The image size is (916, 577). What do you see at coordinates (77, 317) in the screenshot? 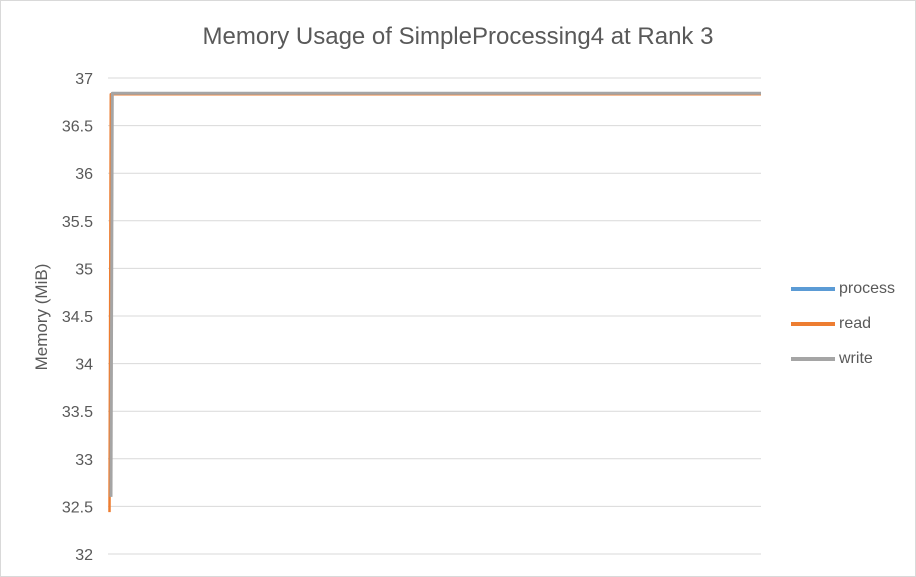
I see `y-tick-label: 34.5` at bounding box center [77, 317].